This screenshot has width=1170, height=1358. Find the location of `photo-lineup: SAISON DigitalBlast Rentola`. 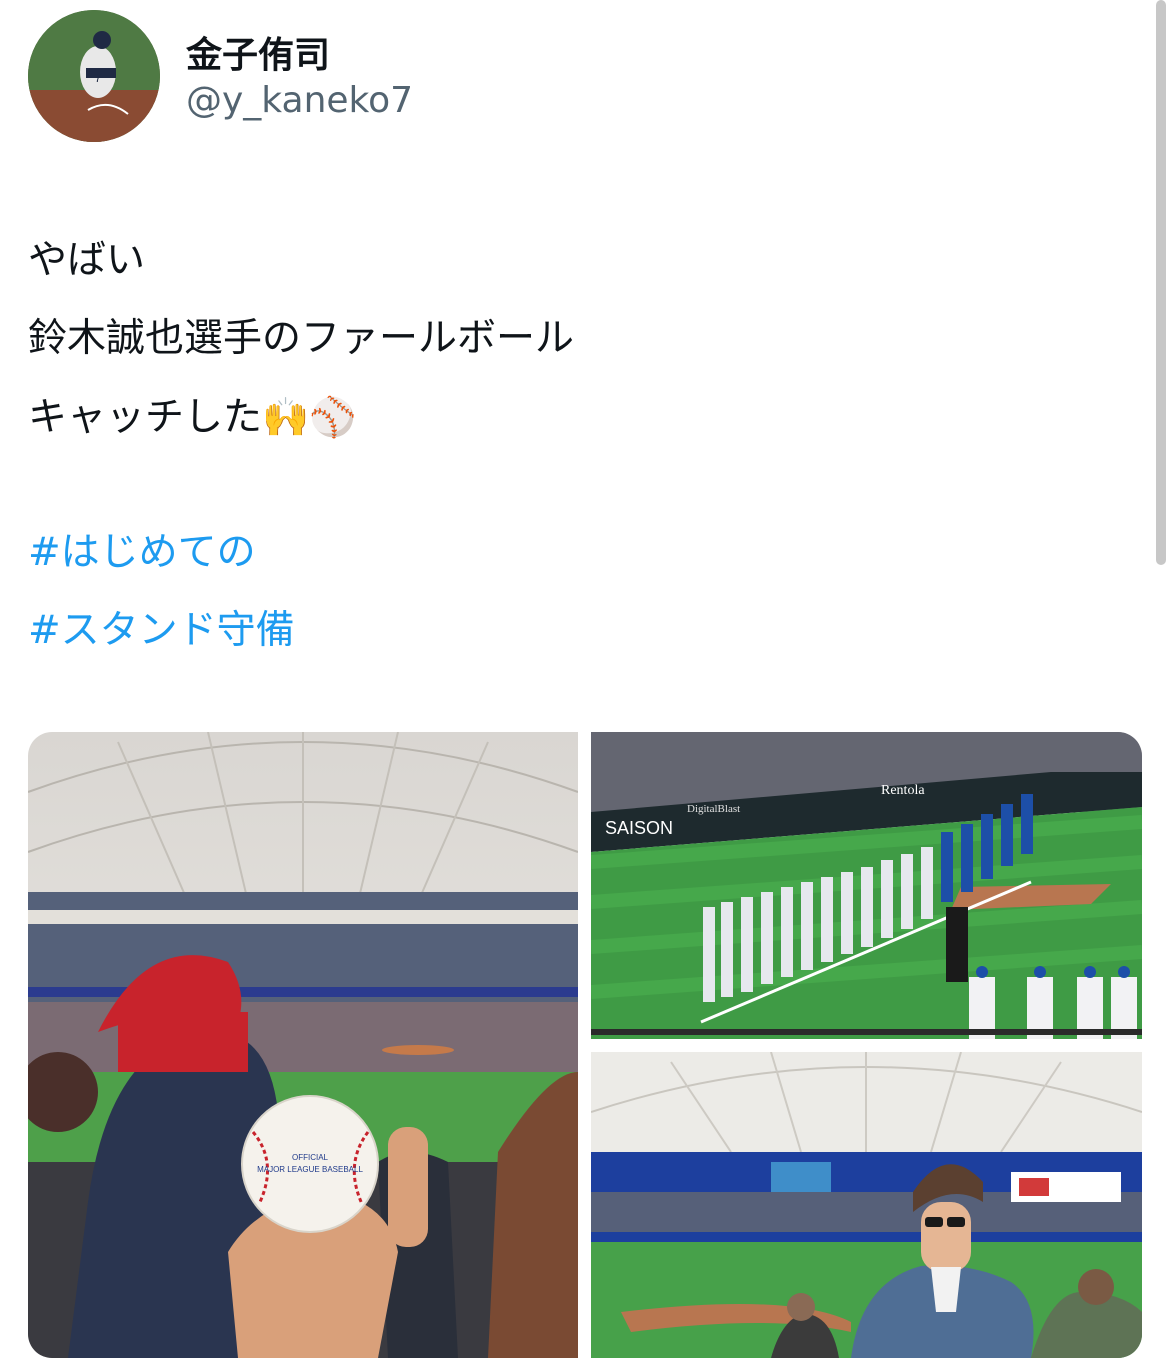

photo-lineup: SAISON DigitalBlast Rentola is located at coordinates (866, 885).